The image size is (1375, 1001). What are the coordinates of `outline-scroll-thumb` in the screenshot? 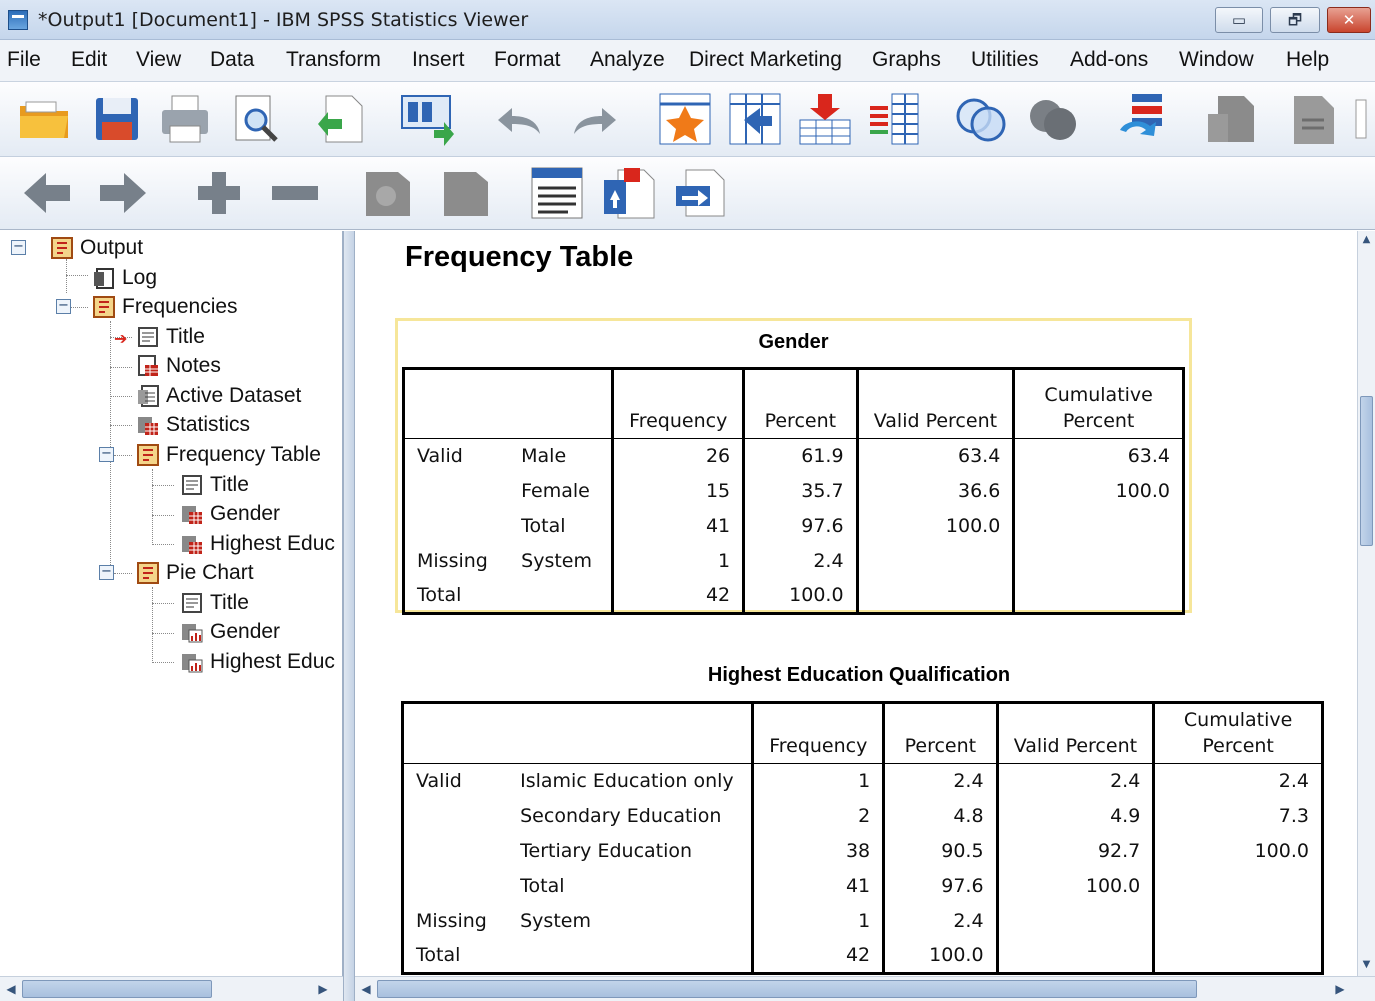 It's located at (117, 989).